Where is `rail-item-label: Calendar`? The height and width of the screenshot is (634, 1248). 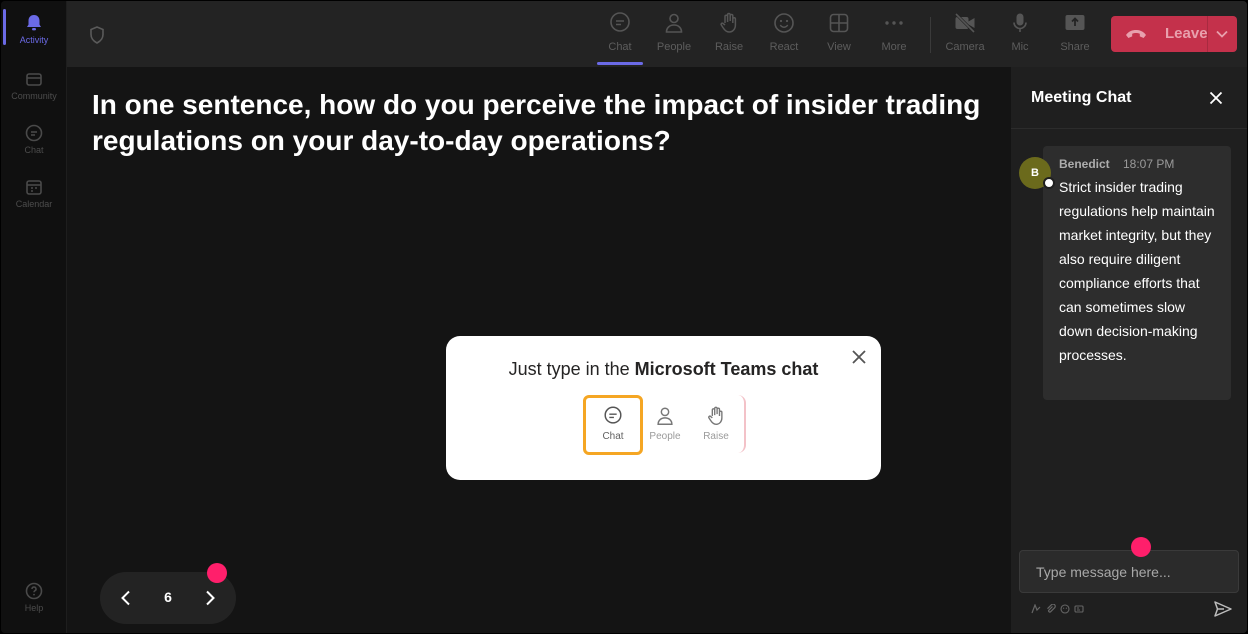 rail-item-label: Calendar is located at coordinates (34, 204).